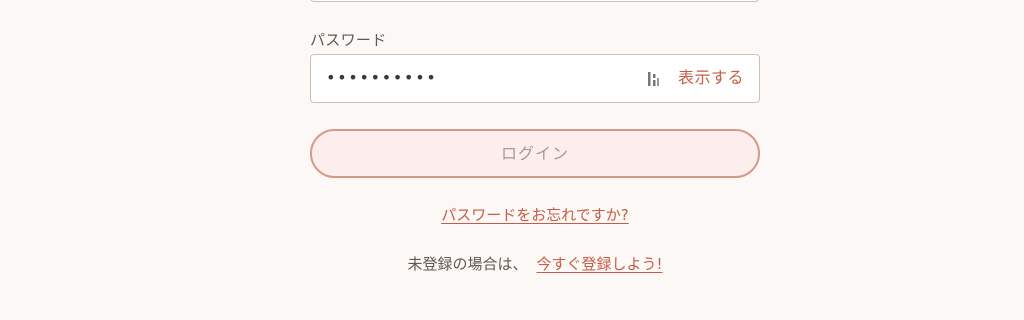 This screenshot has height=320, width=1024. Describe the element at coordinates (467, 264) in the screenshot. I see `register-prompt: 未登録の場合は、` at that location.